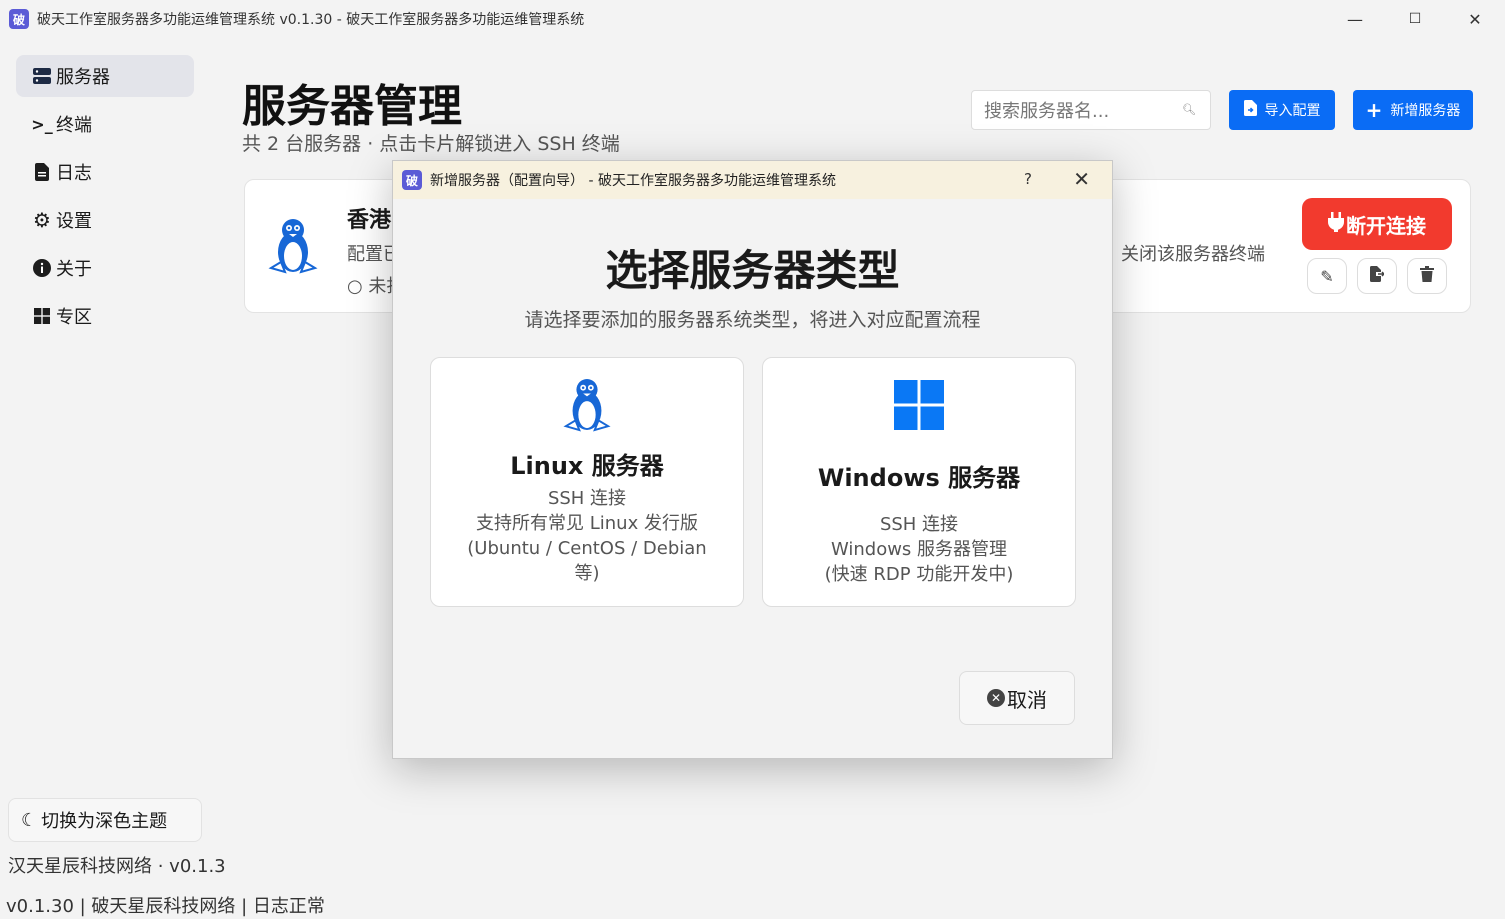  I want to click on desc-line: 等), so click(587, 573).